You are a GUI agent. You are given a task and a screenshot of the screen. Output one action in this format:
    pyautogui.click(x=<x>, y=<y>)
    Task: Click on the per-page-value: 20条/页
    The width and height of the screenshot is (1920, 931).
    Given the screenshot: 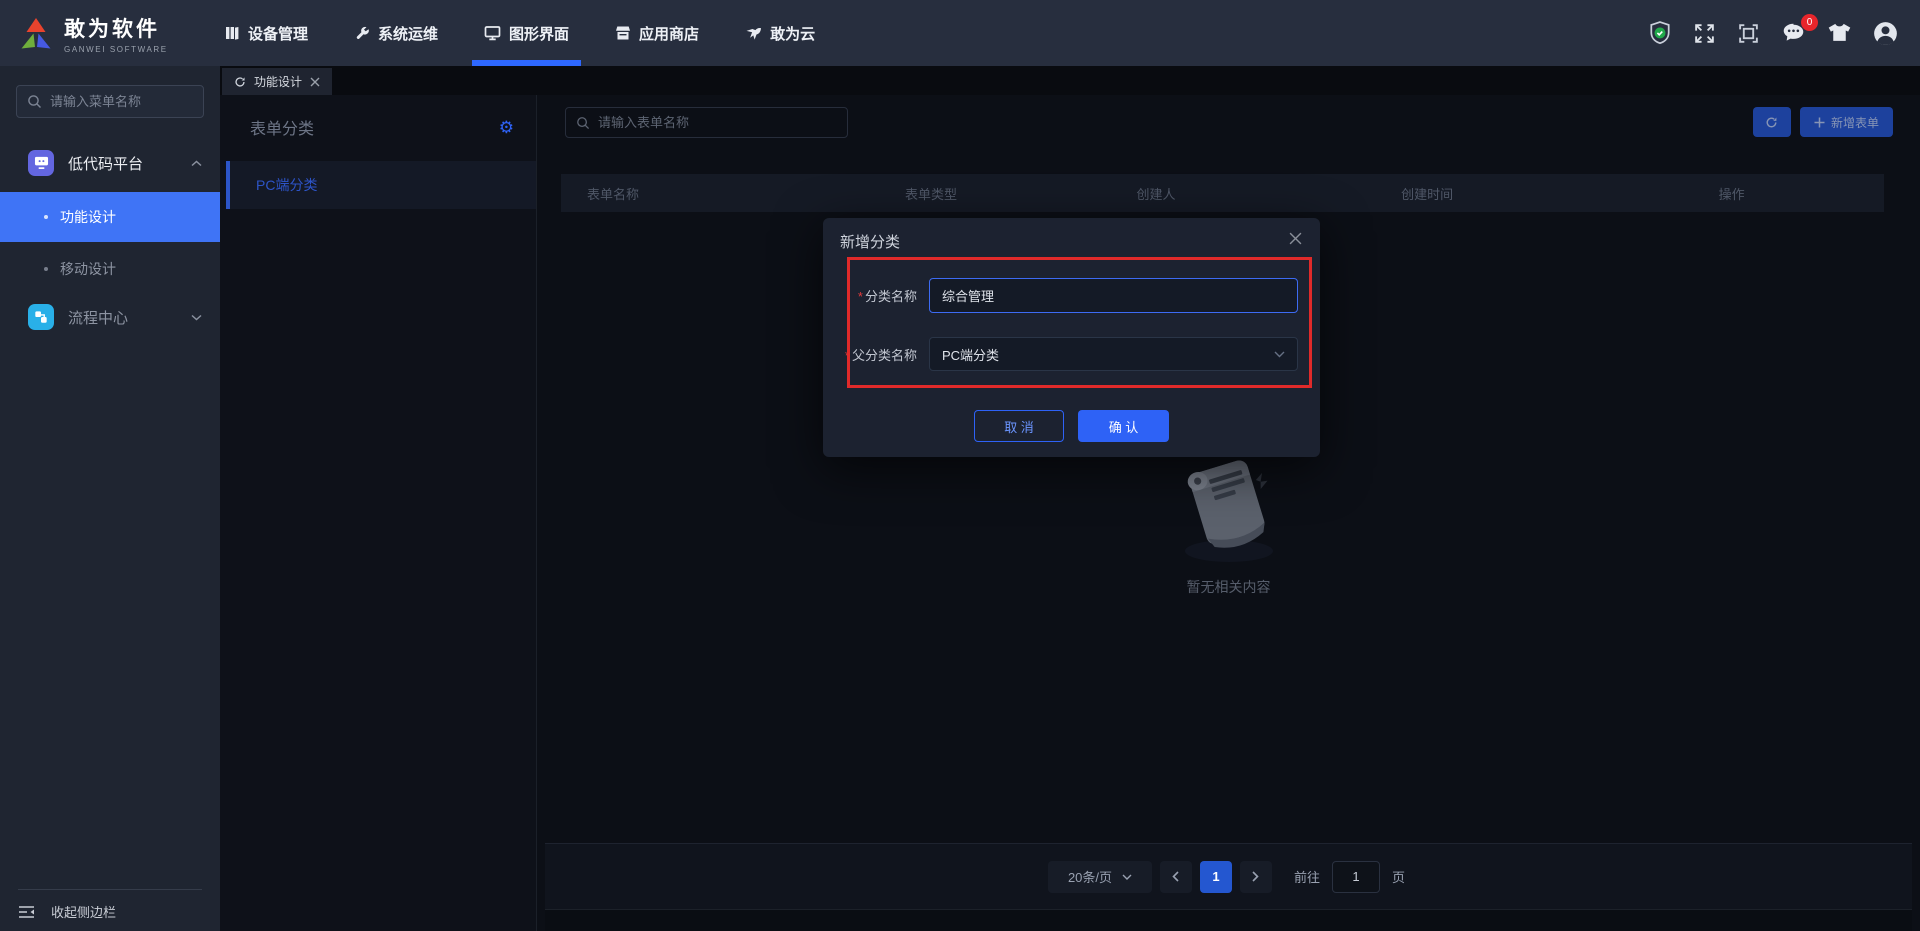 What is the action you would take?
    pyautogui.click(x=1090, y=877)
    